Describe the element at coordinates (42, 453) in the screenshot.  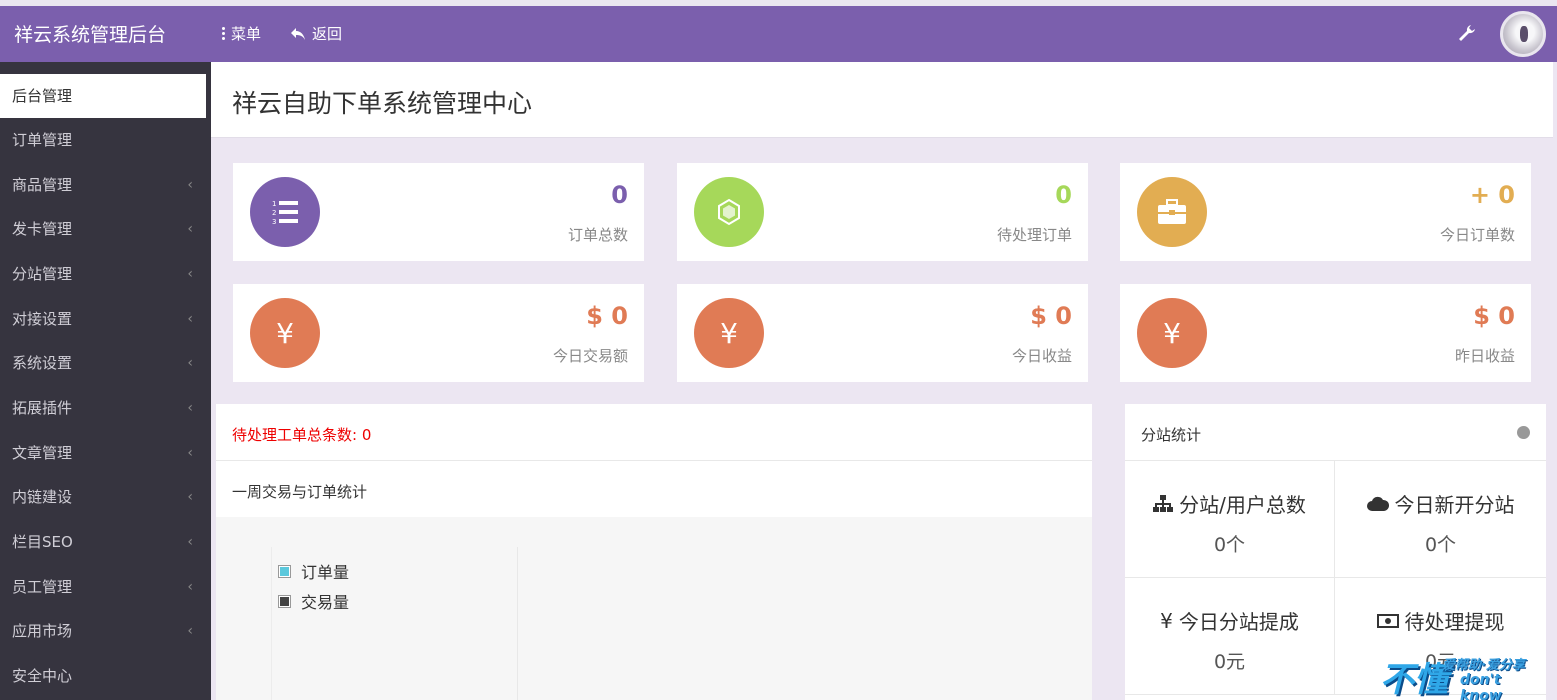
I see `sidebar-item-label: 文章管理` at that location.